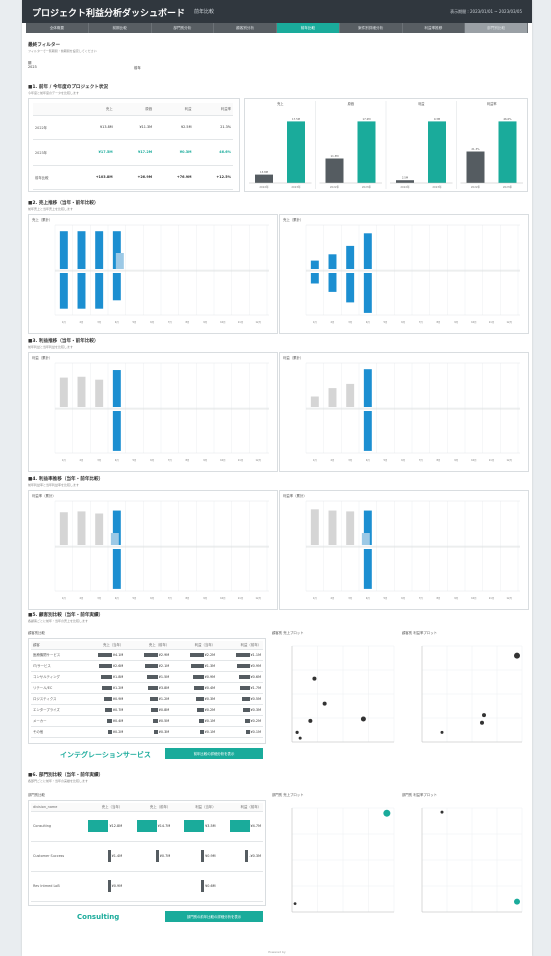  What do you see at coordinates (210, 886) in the screenshot?
I see `cell-value: ¥0.6M` at bounding box center [210, 886].